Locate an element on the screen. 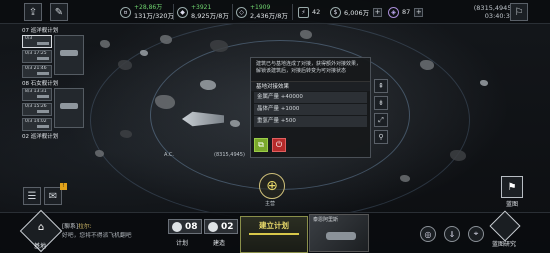  power-icon: ⚡ is located at coordinates (303, 12).